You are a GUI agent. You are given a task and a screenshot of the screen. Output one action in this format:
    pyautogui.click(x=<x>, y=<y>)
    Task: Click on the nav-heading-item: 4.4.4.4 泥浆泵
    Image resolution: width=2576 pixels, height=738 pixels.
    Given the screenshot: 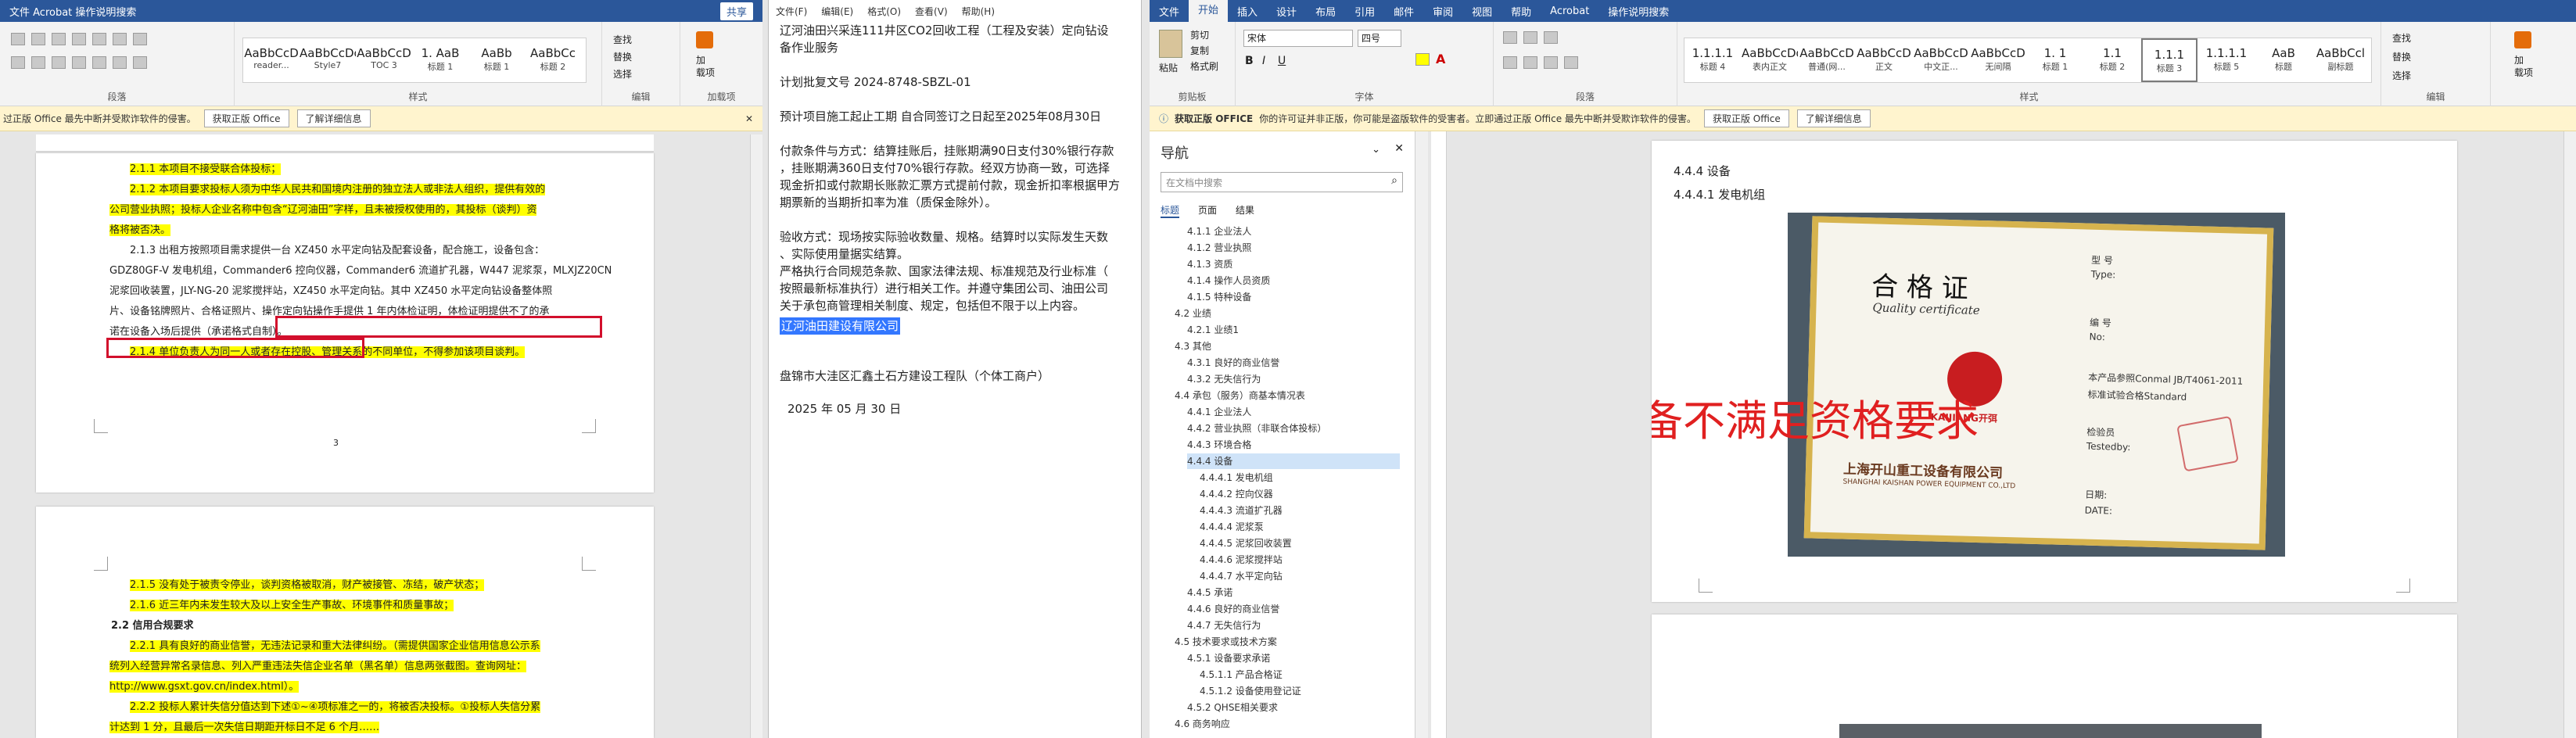 What is the action you would take?
    pyautogui.click(x=1300, y=527)
    